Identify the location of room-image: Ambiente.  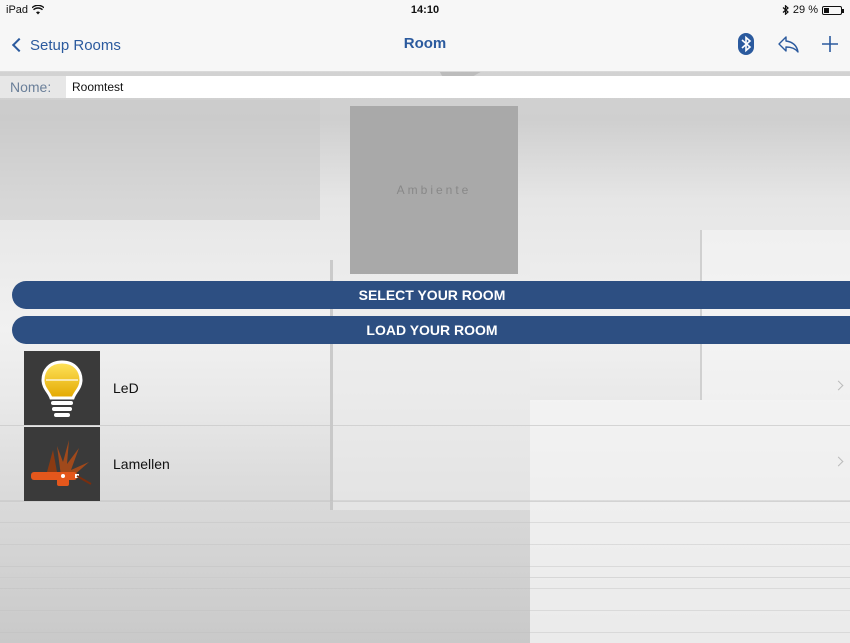
(434, 190).